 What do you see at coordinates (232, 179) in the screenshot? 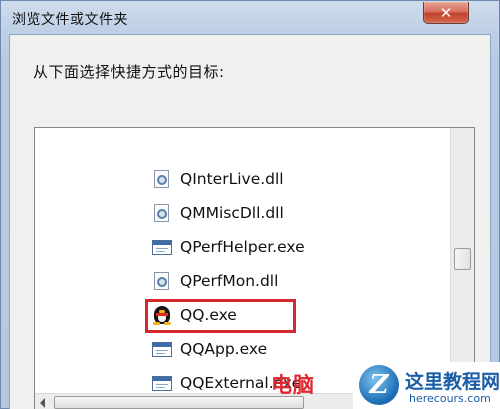
I see `file-name: QInterLive.dll` at bounding box center [232, 179].